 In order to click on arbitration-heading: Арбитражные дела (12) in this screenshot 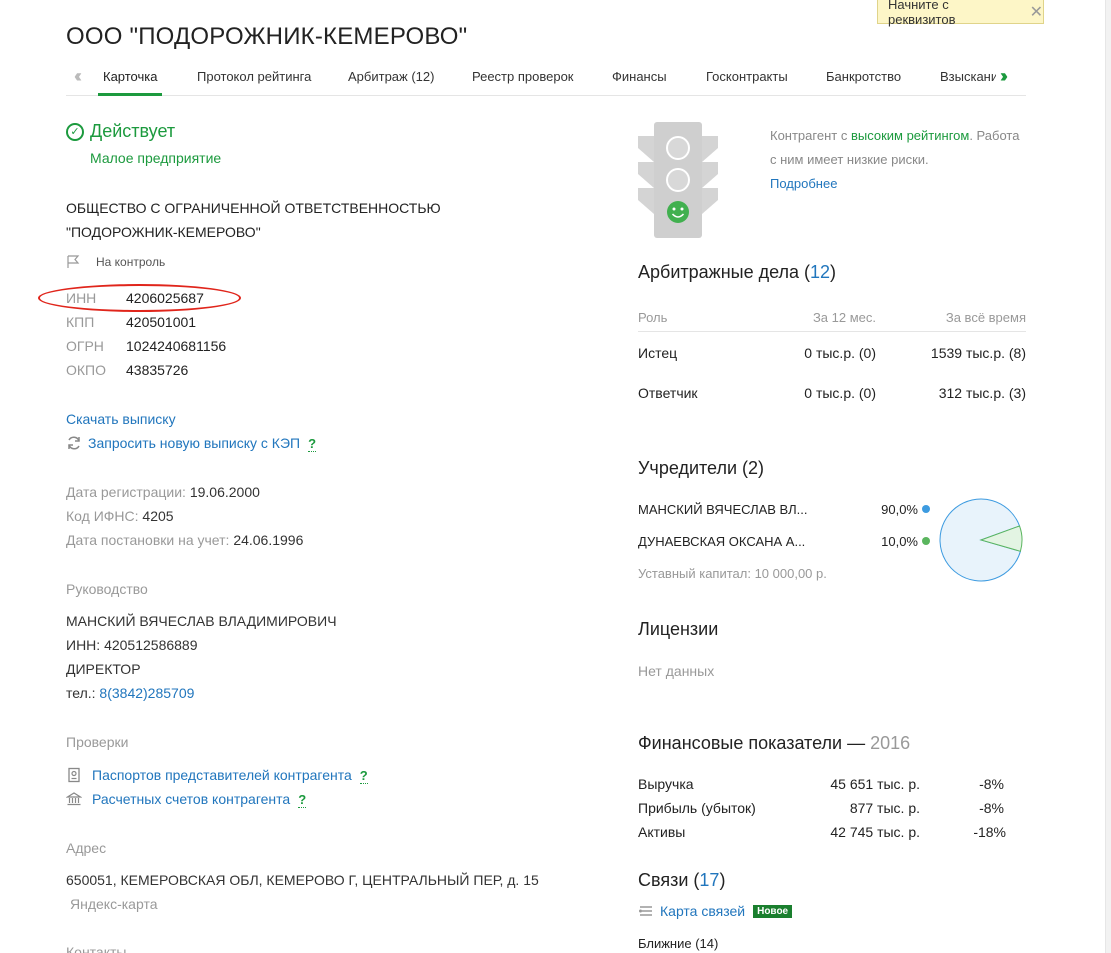, I will do `click(737, 272)`.